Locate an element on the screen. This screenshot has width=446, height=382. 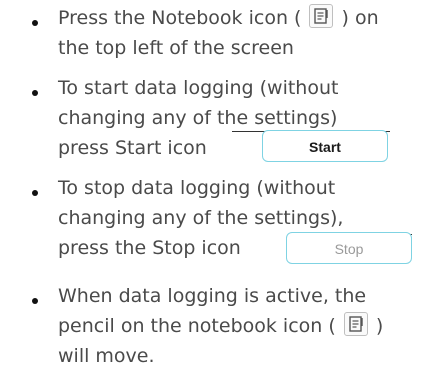
list-text: press the Stop icon is located at coordinates (149, 248).